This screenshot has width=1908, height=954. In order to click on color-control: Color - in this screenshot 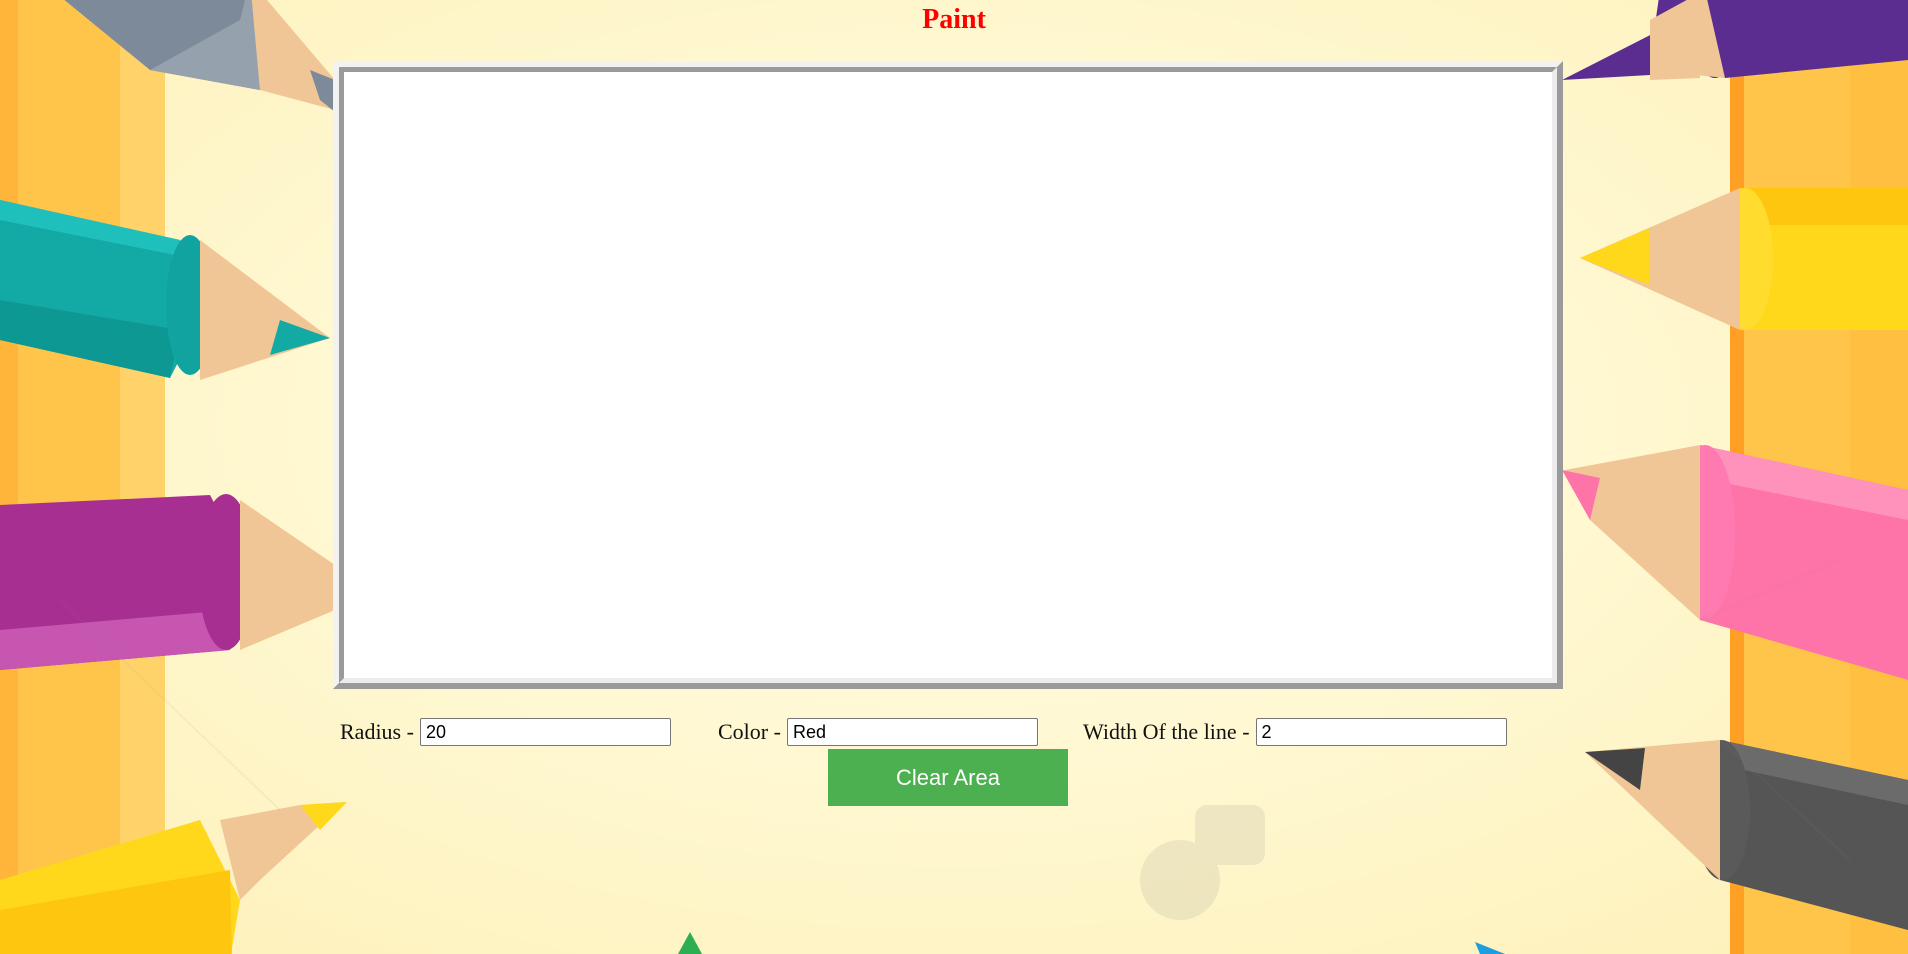, I will do `click(878, 732)`.